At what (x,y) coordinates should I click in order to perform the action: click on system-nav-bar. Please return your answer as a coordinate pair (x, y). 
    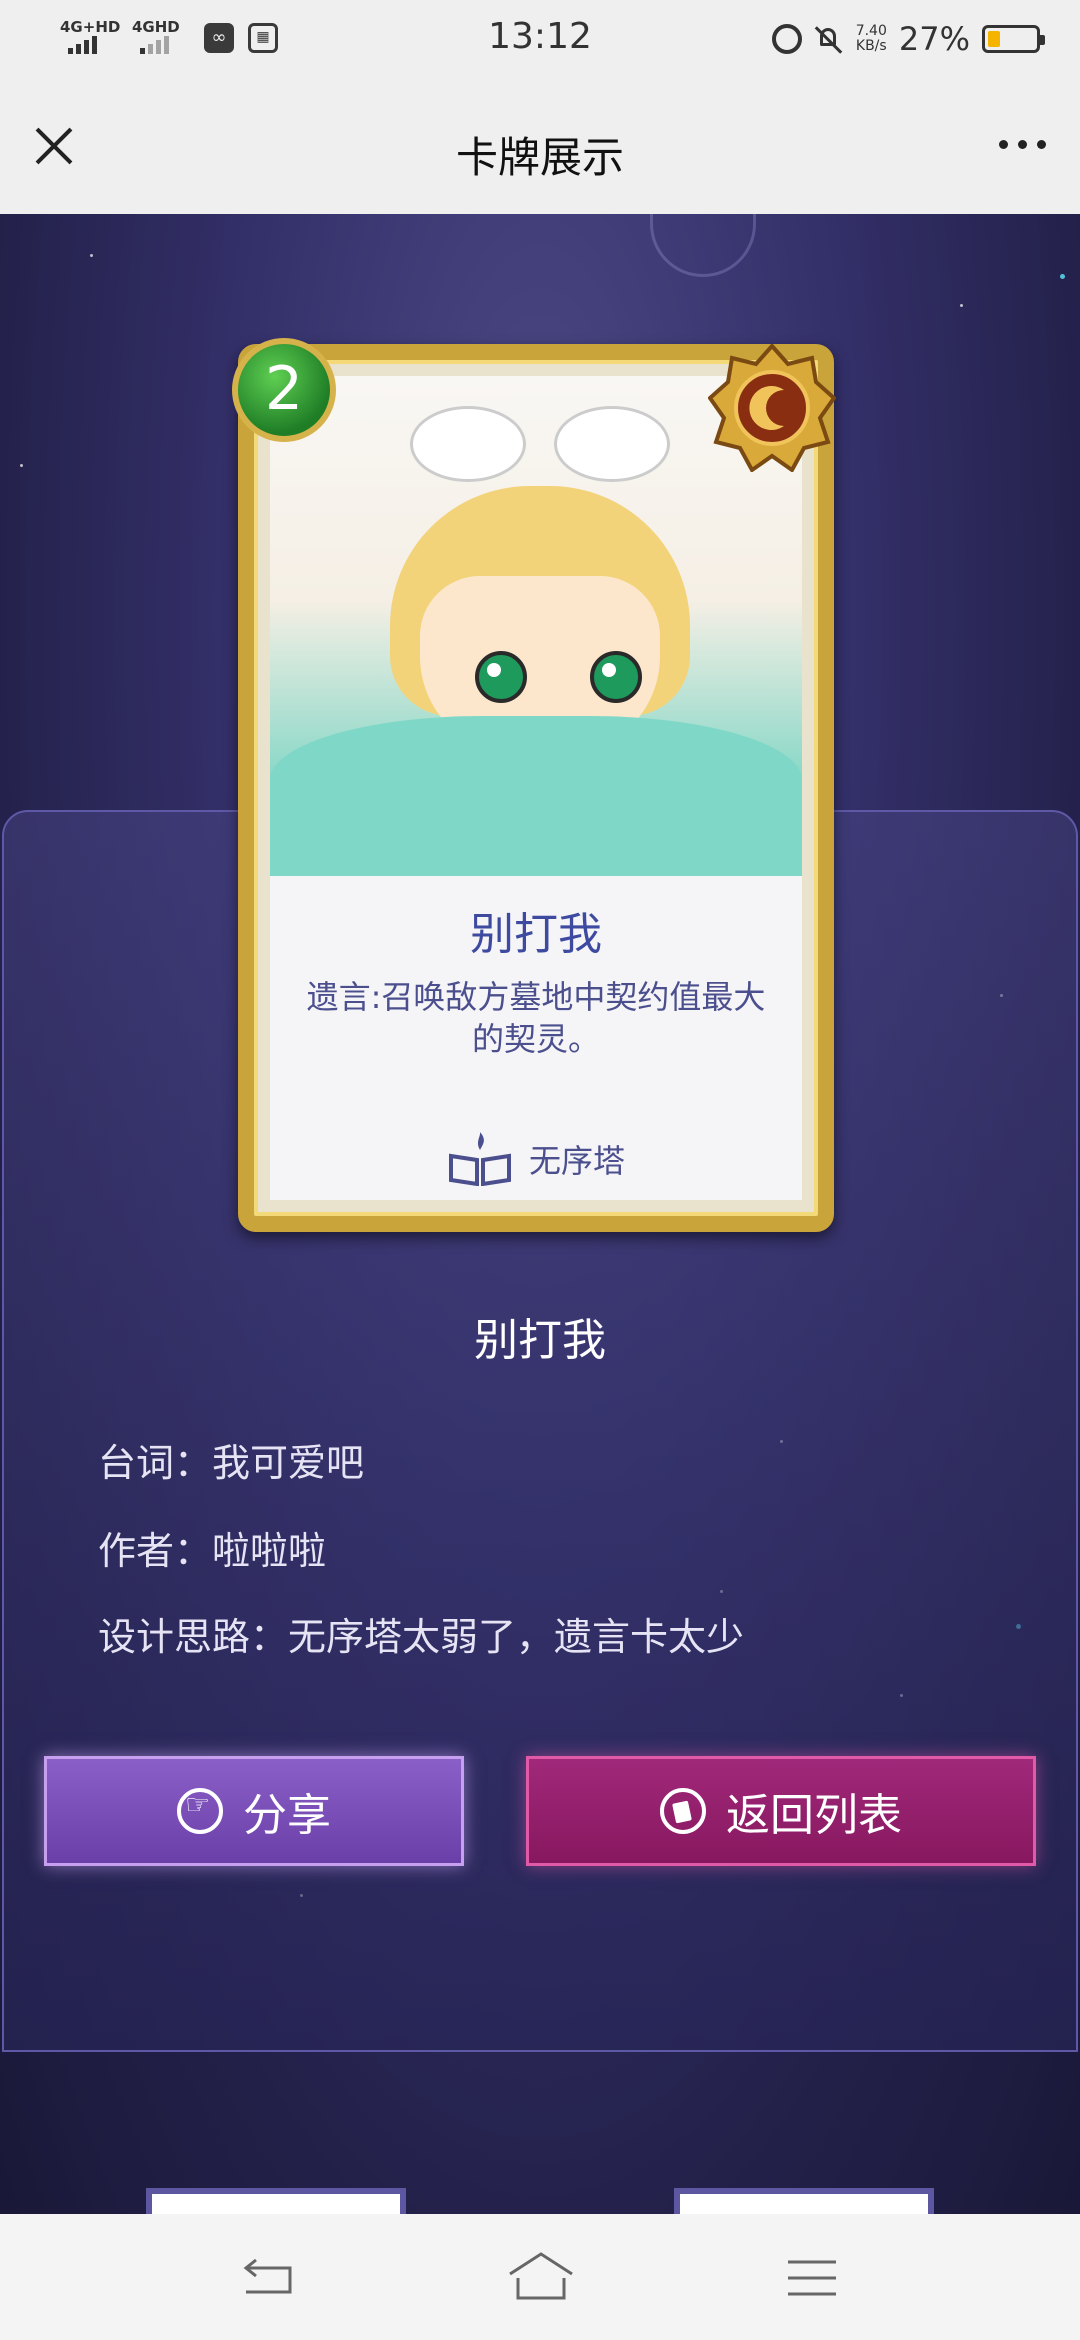
    Looking at the image, I should click on (540, 2277).